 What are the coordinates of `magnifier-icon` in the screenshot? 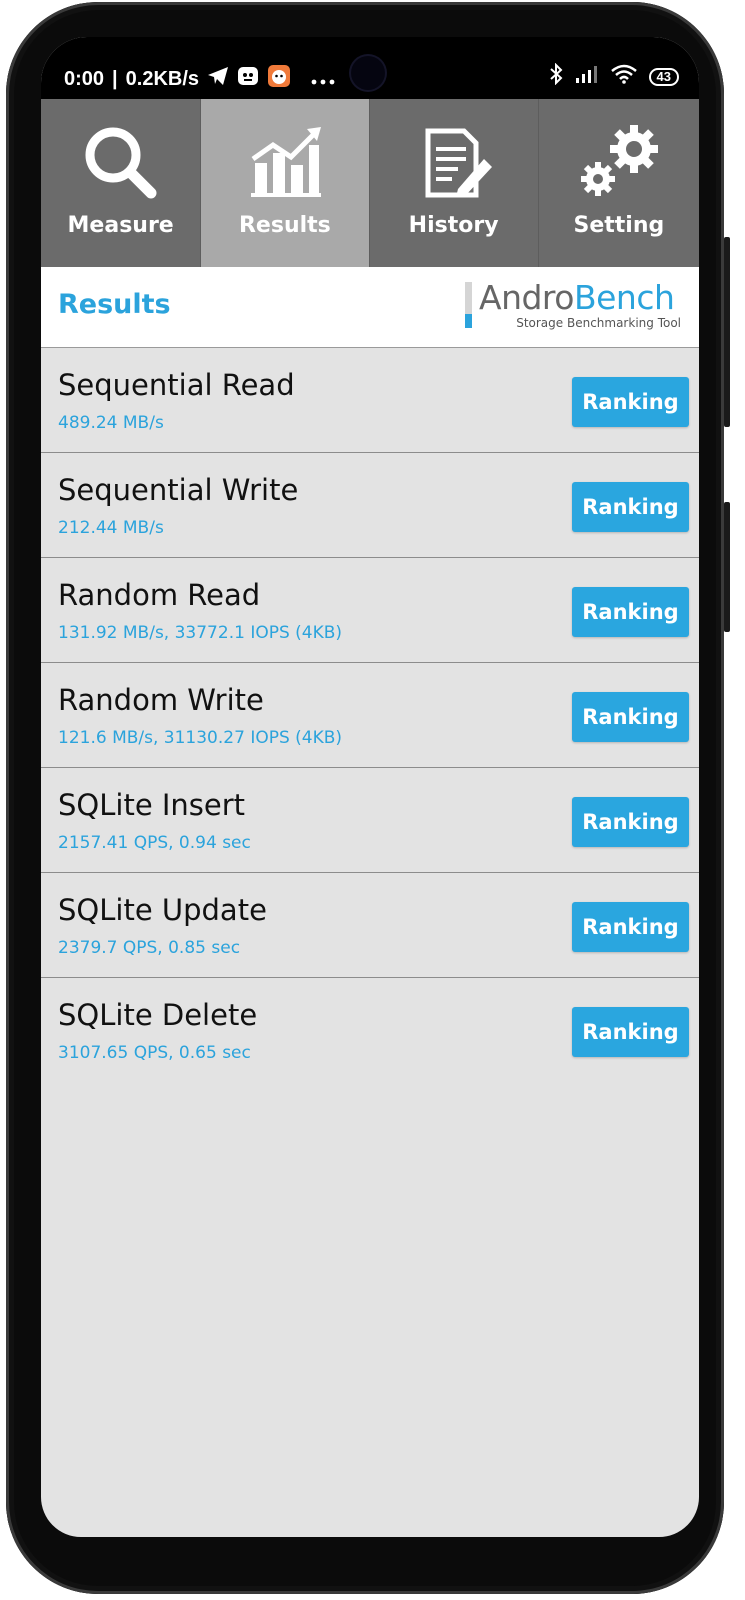 It's located at (121, 163).